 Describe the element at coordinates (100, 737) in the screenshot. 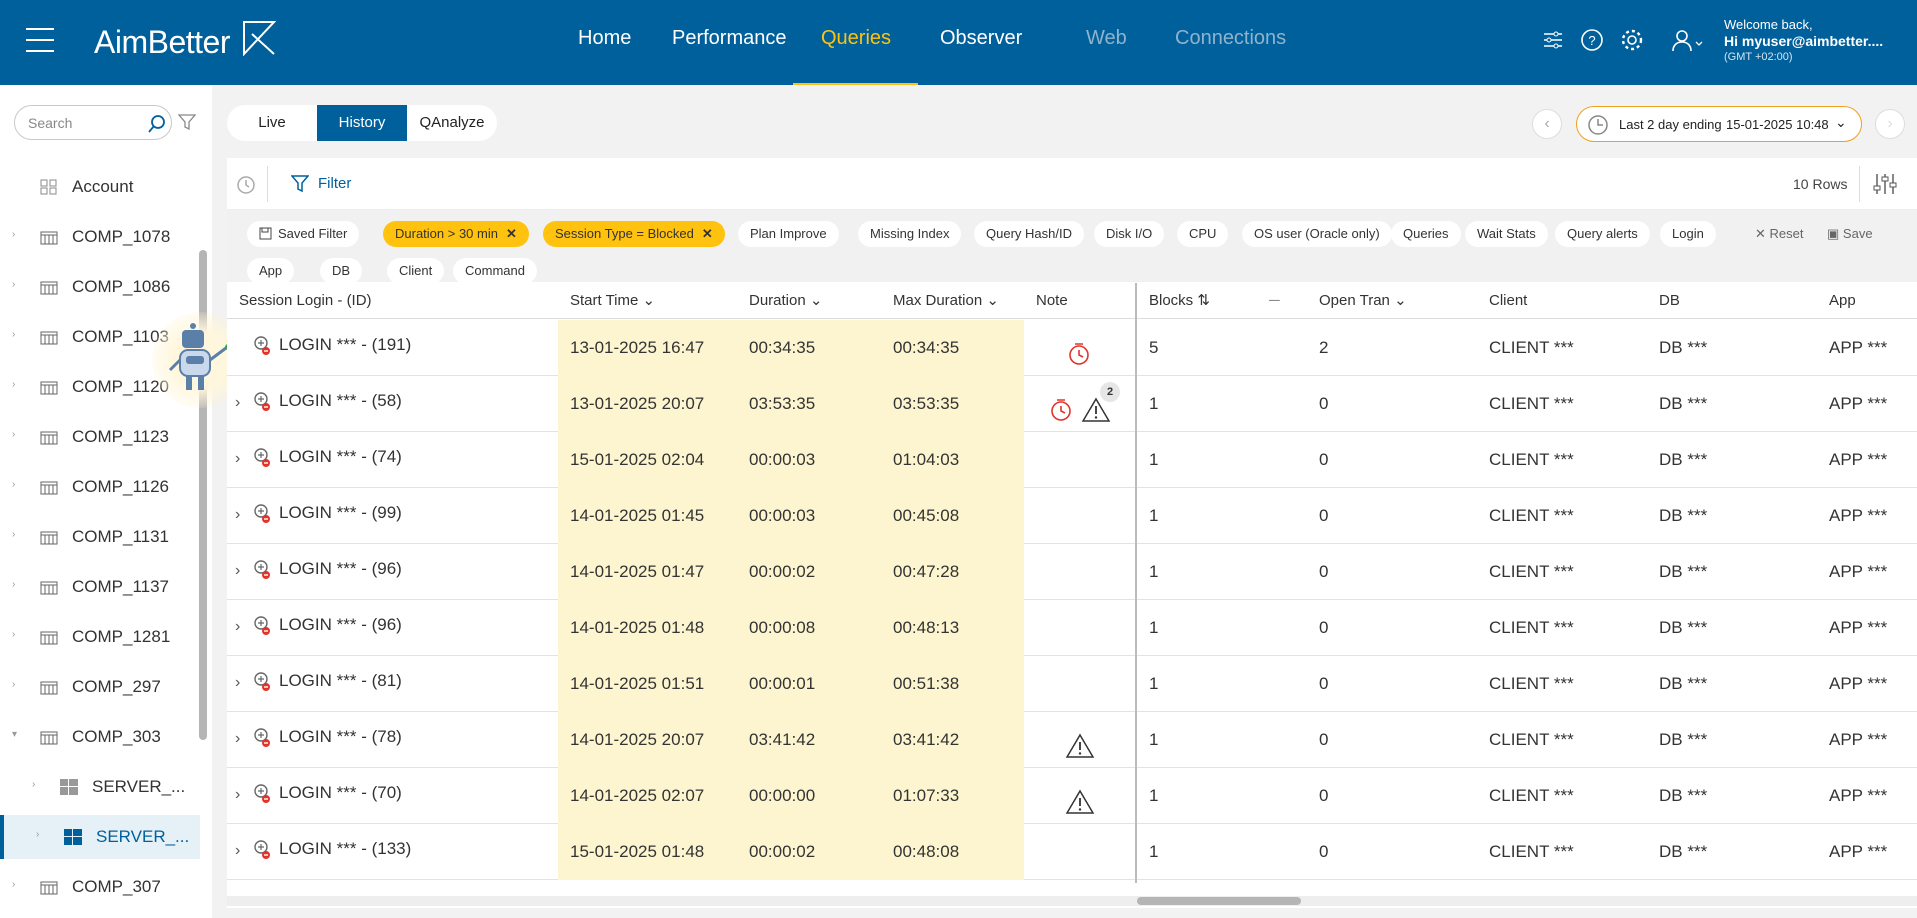

I see `sidebar-item: ▾ COMP_303` at that location.